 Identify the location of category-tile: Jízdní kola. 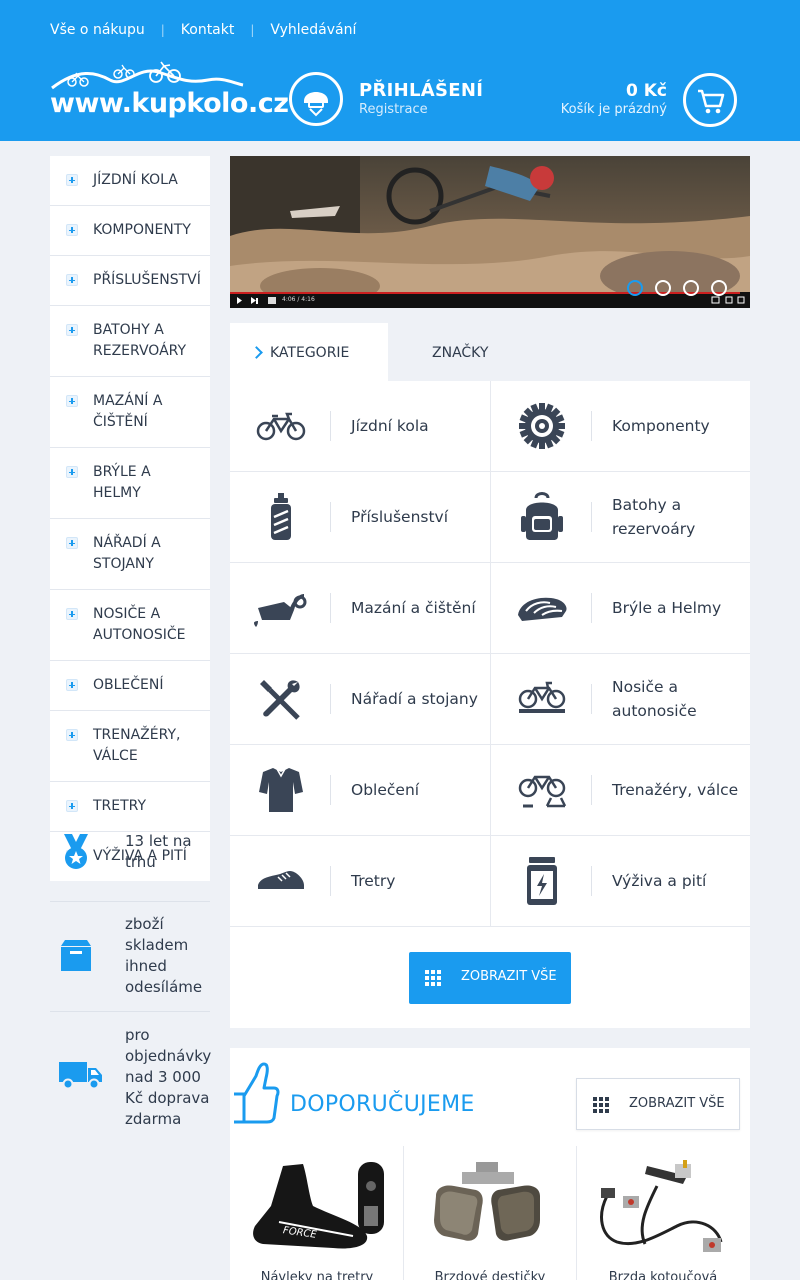
(360, 426).